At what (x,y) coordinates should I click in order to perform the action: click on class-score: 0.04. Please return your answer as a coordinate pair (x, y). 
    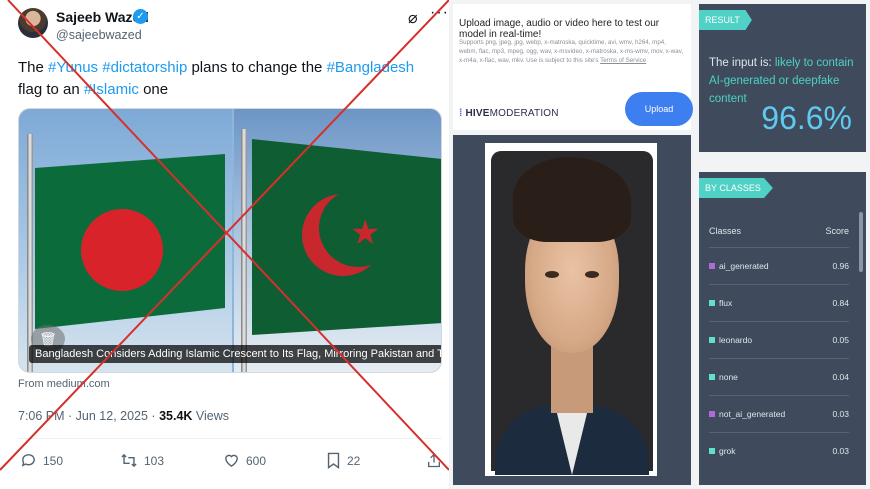
    Looking at the image, I should click on (840, 377).